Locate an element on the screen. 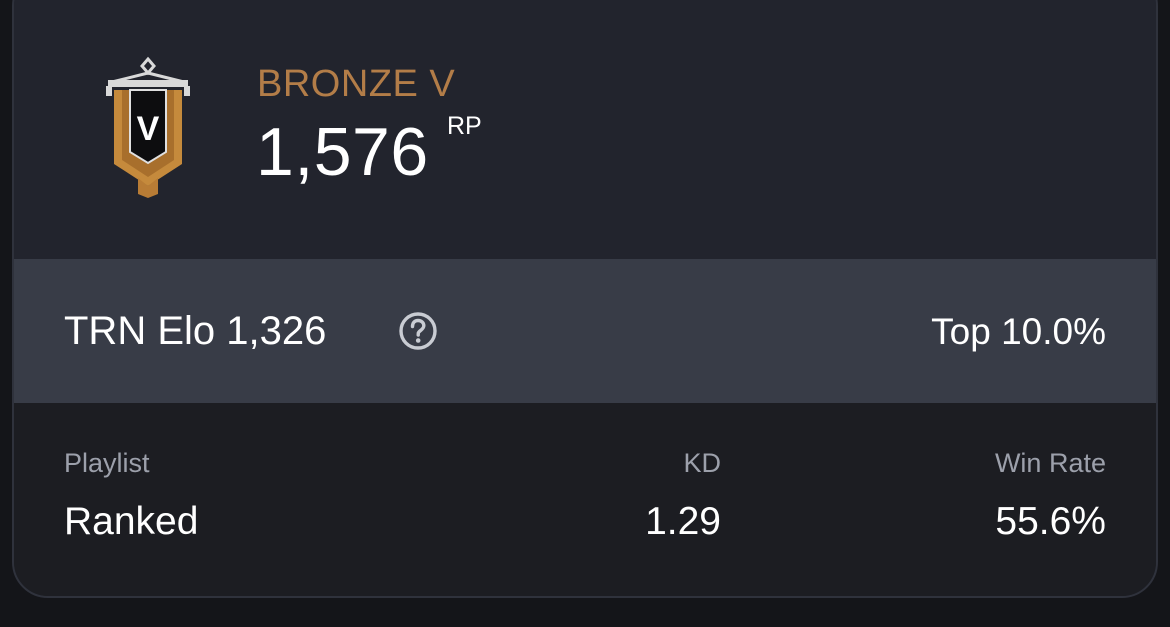  stat-column-kd: KD 1.29 is located at coordinates (637, 496).